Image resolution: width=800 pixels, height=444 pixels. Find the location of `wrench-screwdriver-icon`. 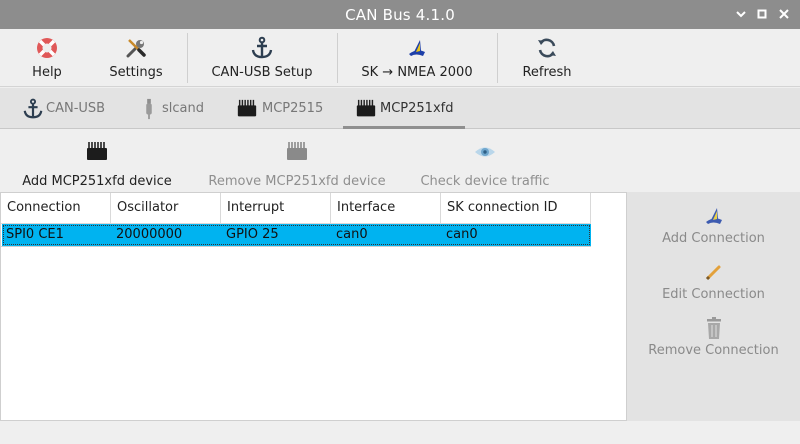

wrench-screwdriver-icon is located at coordinates (136, 48).